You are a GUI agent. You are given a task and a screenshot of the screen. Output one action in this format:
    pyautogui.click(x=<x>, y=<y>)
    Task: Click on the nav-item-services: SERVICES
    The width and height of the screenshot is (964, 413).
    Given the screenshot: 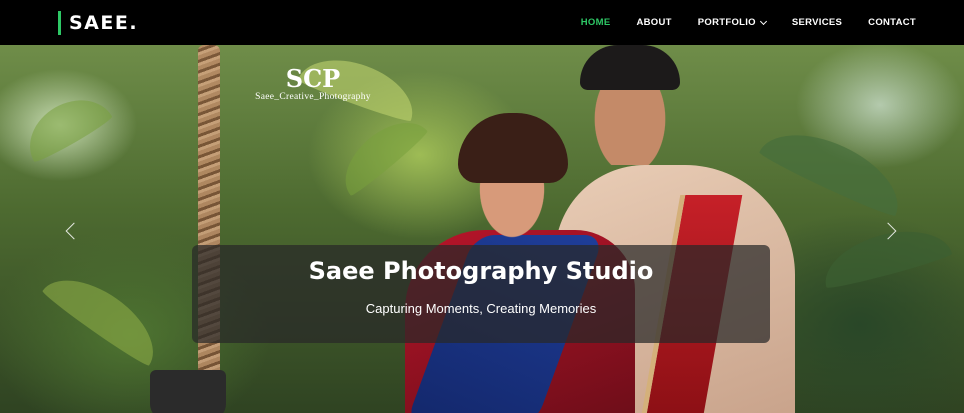 What is the action you would take?
    pyautogui.click(x=817, y=22)
    